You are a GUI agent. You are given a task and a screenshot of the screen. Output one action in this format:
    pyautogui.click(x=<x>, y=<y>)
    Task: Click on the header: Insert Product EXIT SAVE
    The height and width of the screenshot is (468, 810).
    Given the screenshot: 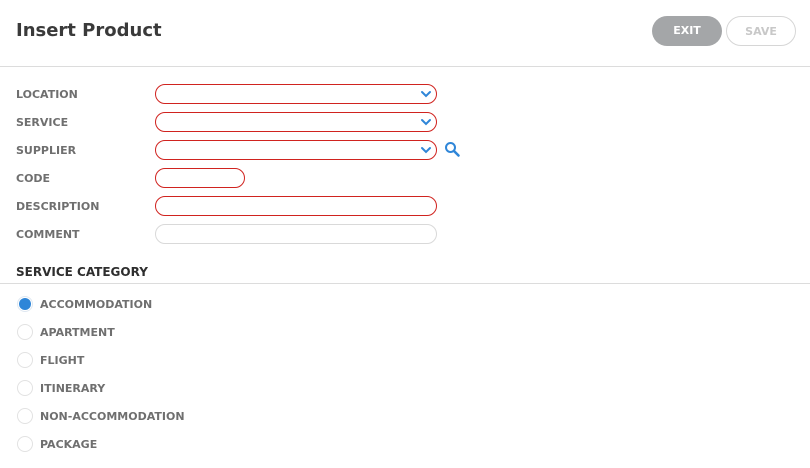 What is the action you would take?
    pyautogui.click(x=405, y=33)
    